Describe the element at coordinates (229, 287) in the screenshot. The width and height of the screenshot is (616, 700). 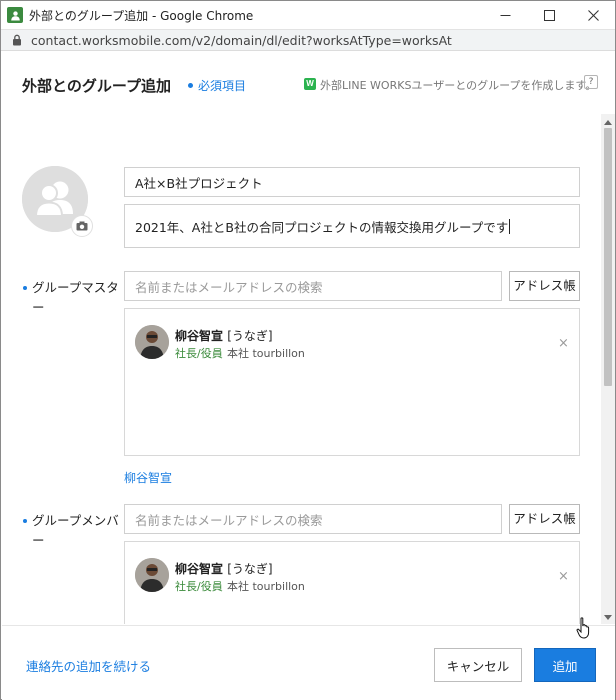
I see `master-search-placeholder: 名前またはメールアドレスの検索` at that location.